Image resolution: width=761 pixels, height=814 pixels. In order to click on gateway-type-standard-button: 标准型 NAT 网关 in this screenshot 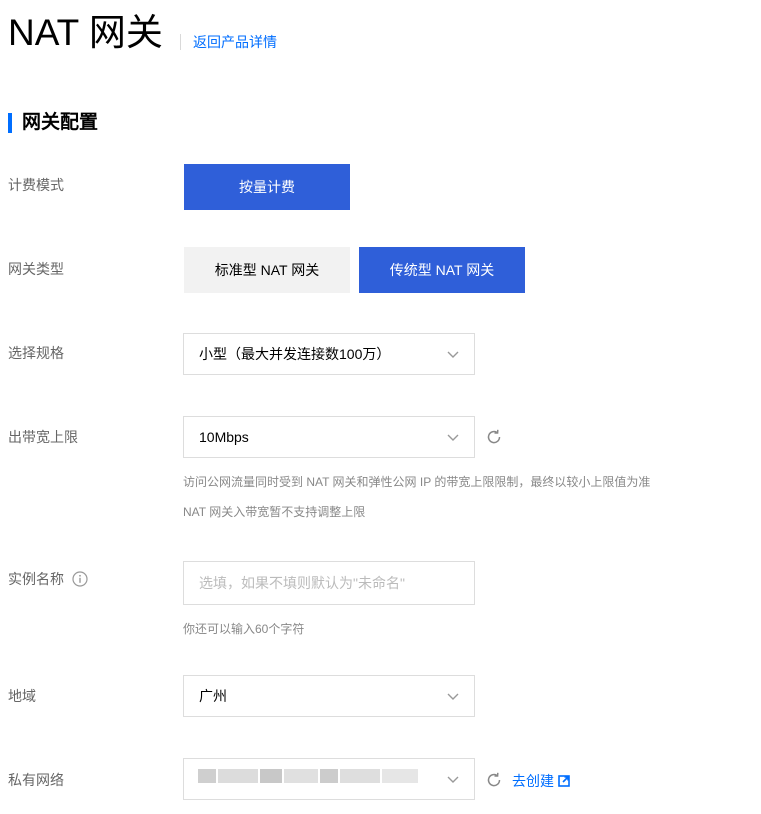, I will do `click(267, 270)`.